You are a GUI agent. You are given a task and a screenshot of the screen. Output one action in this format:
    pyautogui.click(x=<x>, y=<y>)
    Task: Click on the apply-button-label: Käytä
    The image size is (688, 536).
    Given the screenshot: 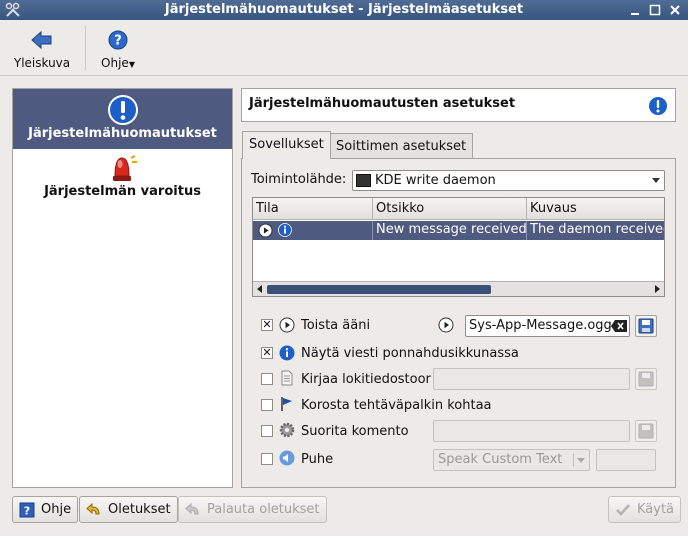 What is the action you would take?
    pyautogui.click(x=656, y=509)
    